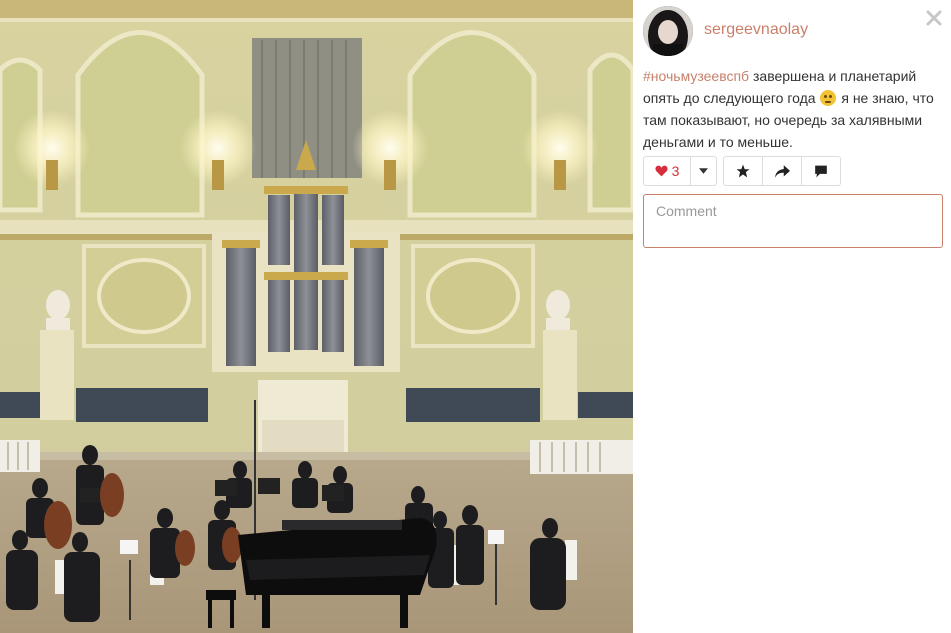 The width and height of the screenshot is (951, 633). What do you see at coordinates (661, 171) in the screenshot?
I see `heart-icon` at bounding box center [661, 171].